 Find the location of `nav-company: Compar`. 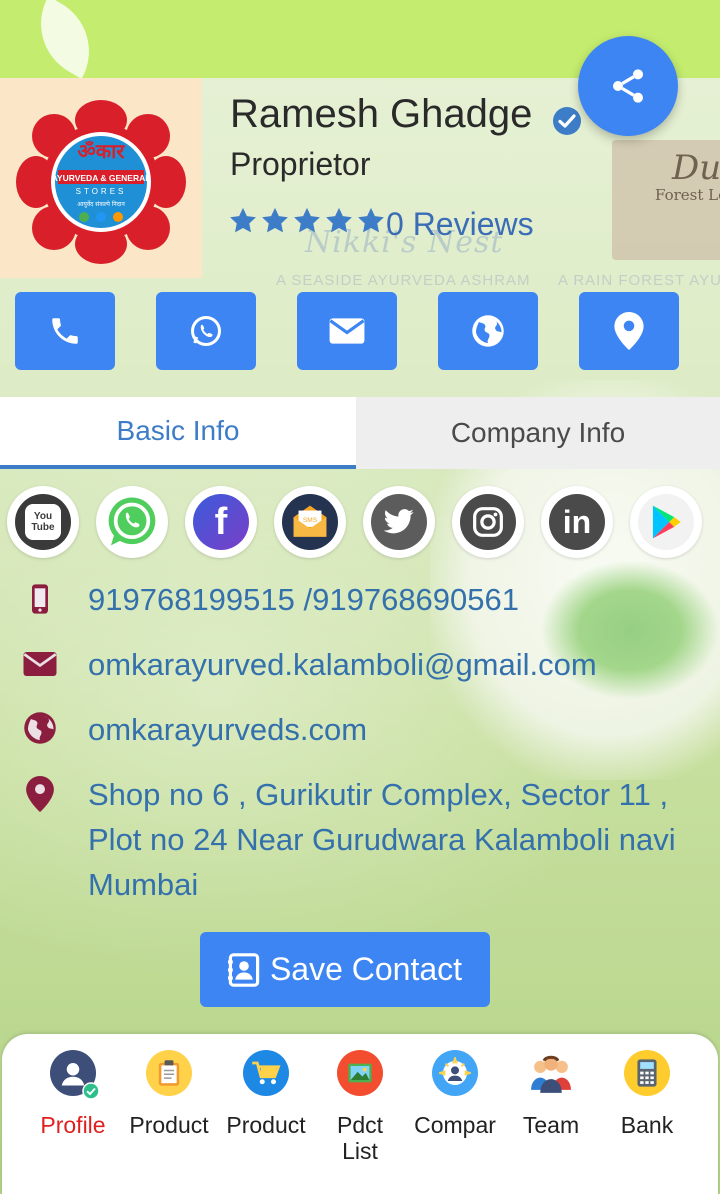

nav-company: Compar is located at coordinates (455, 1094).